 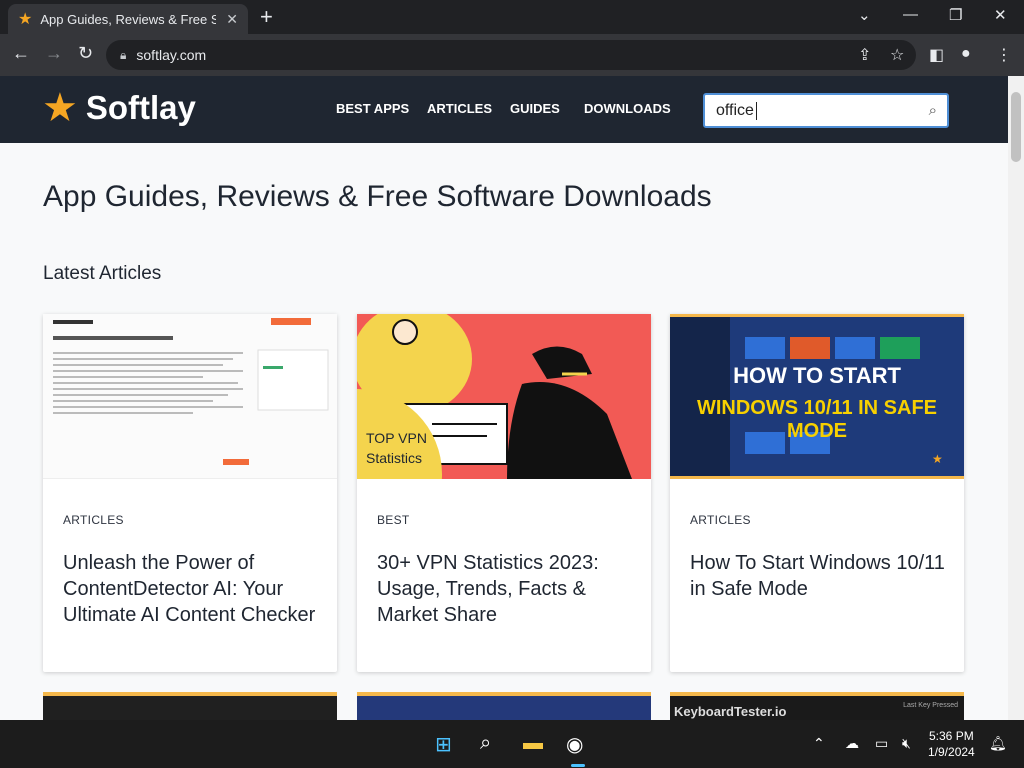 What do you see at coordinates (533, 743) in the screenshot?
I see `file-explorer-icon: ▬` at bounding box center [533, 743].